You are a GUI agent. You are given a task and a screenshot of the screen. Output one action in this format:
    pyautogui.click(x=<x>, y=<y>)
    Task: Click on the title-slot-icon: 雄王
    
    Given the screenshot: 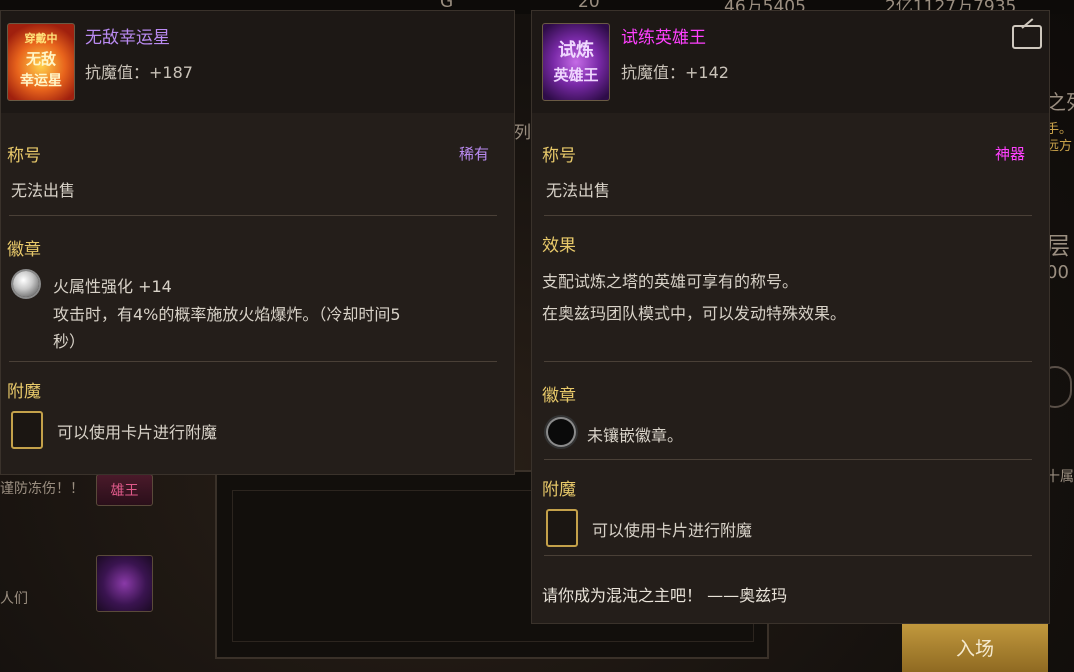 What is the action you would take?
    pyautogui.click(x=124, y=490)
    